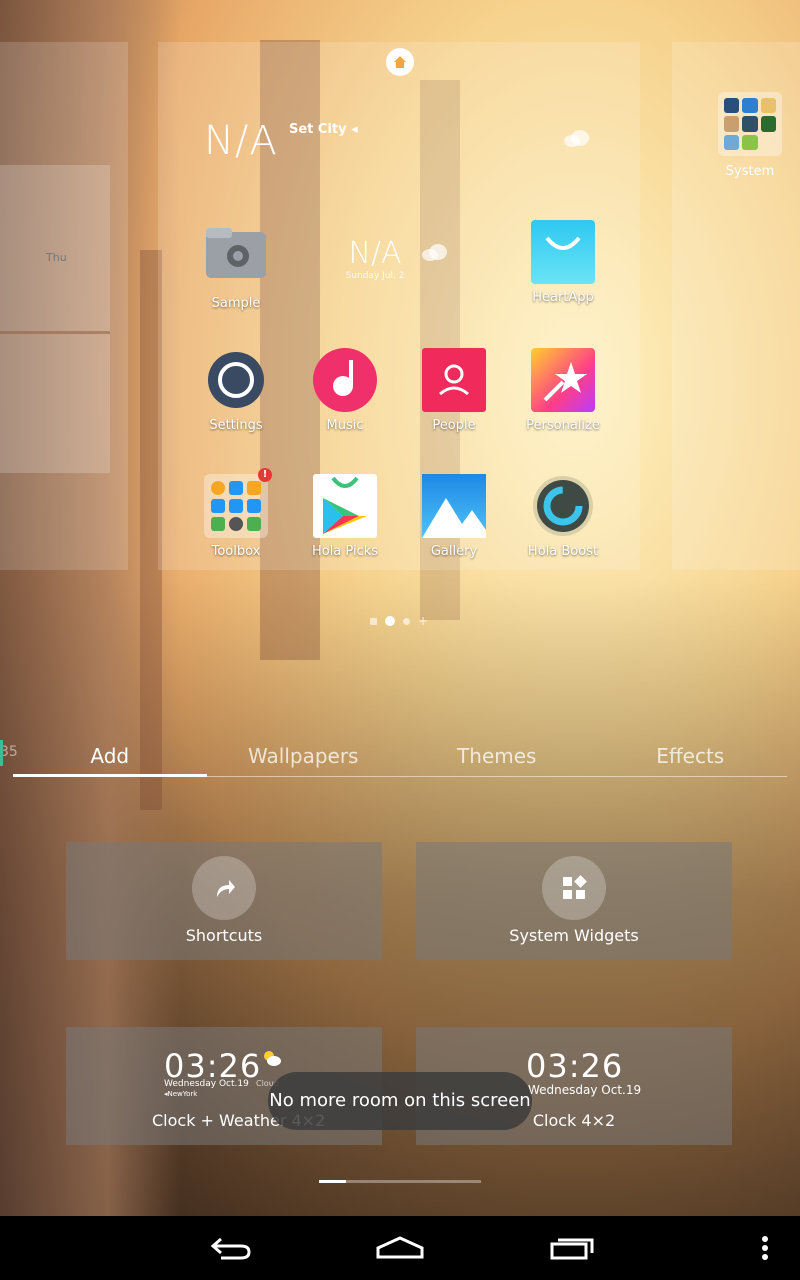 Image resolution: width=800 pixels, height=1280 pixels. What do you see at coordinates (454, 506) in the screenshot?
I see `gallery-icon` at bounding box center [454, 506].